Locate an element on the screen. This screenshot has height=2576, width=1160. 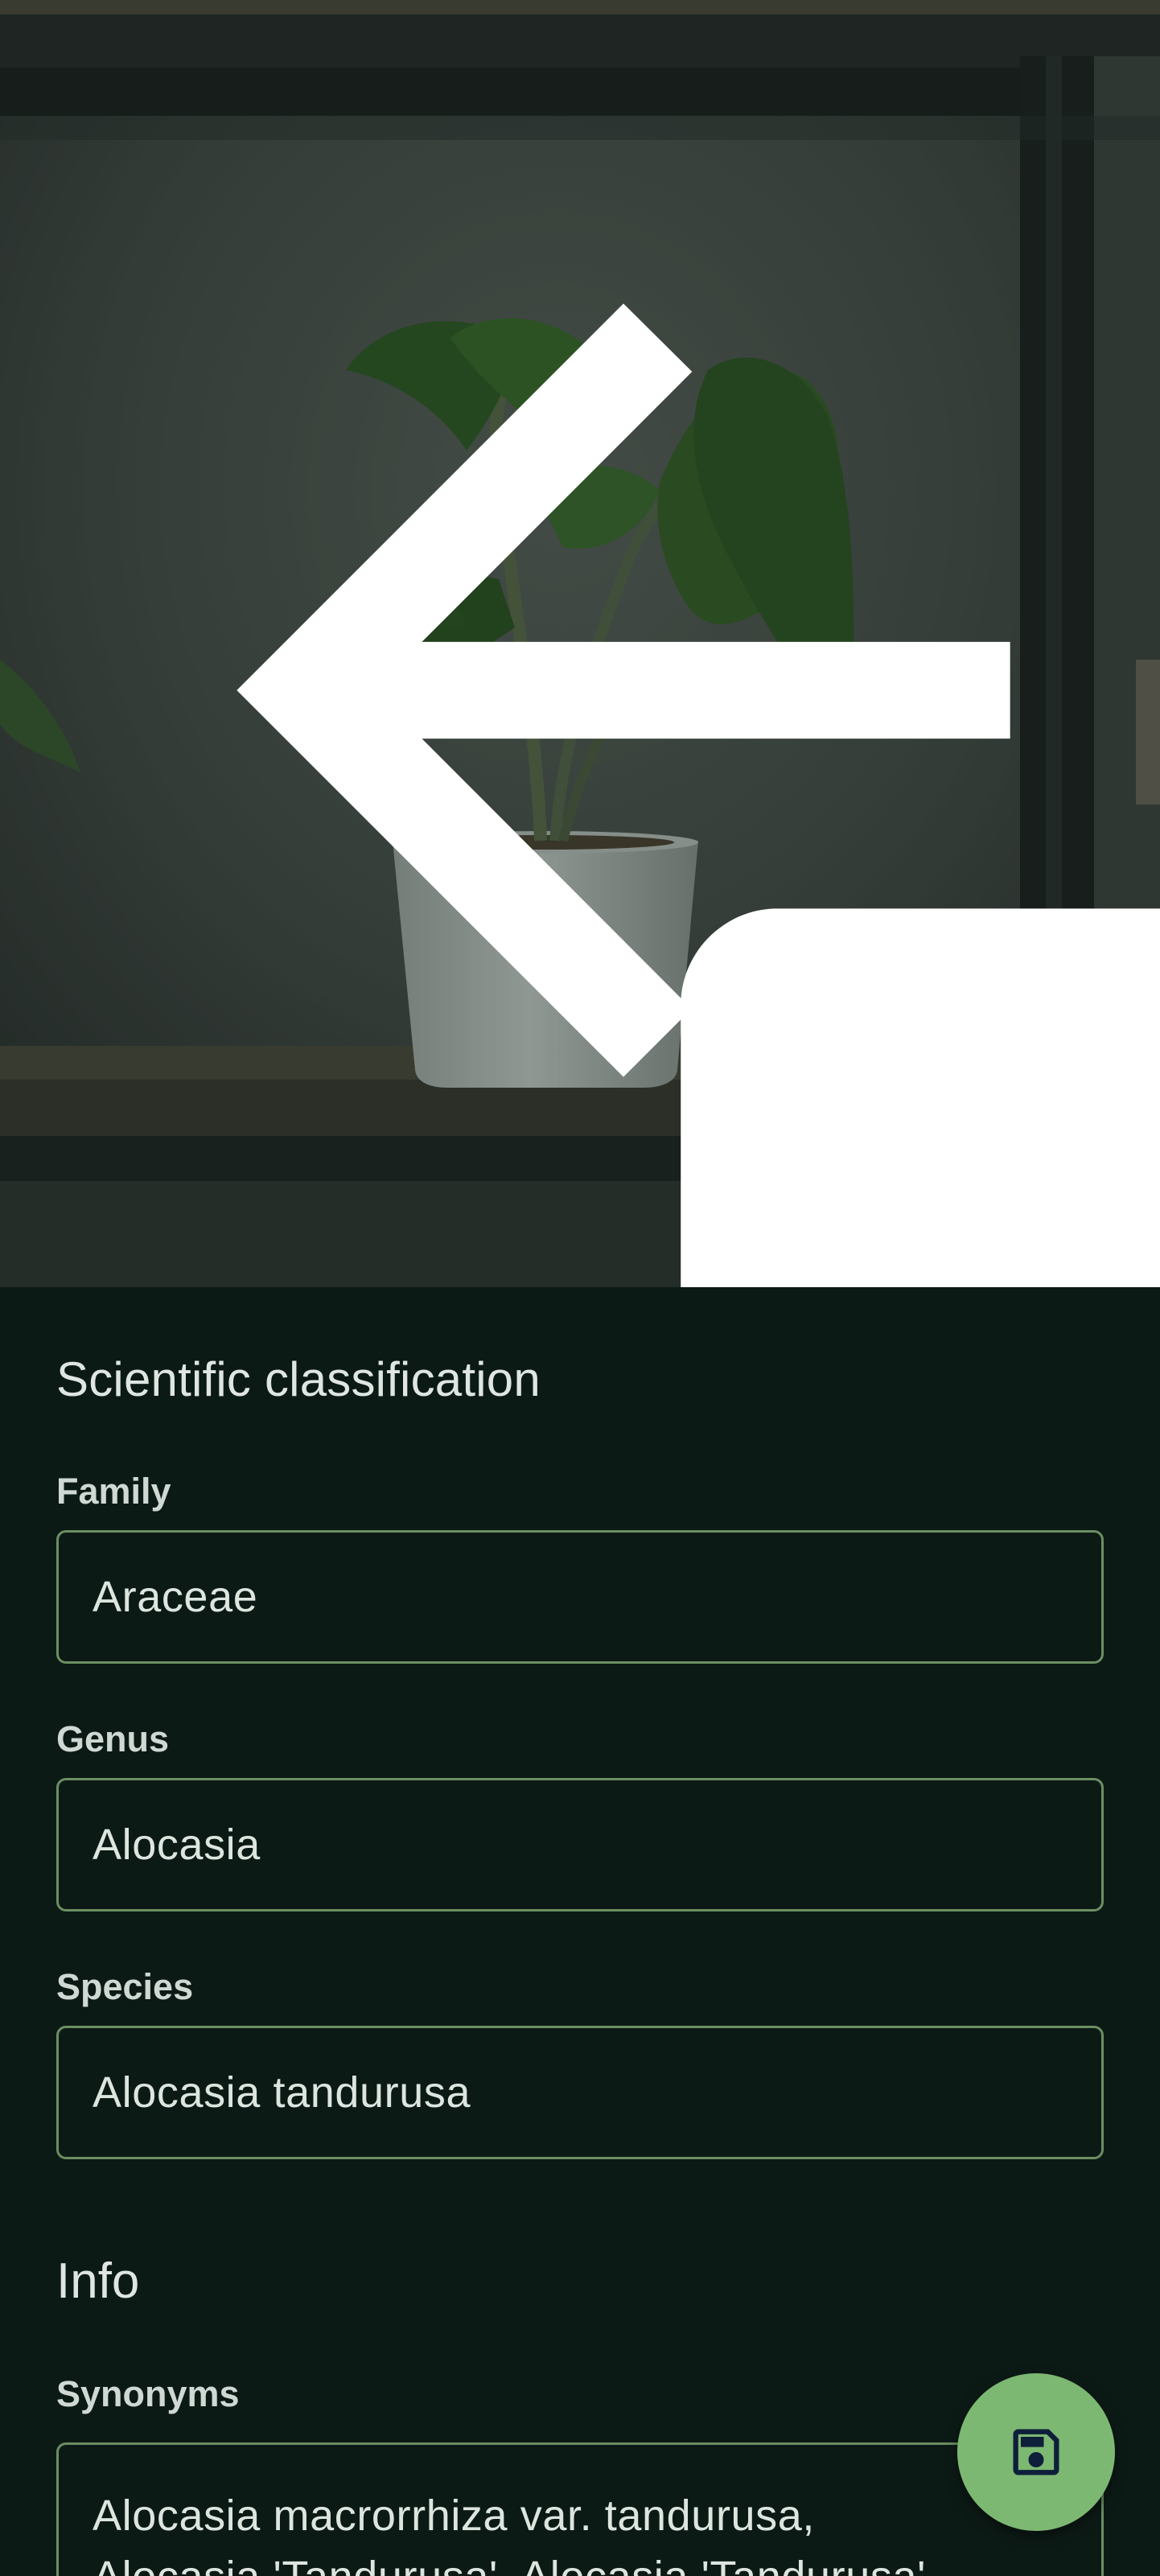
add-photo-button is located at coordinates (848, 945).